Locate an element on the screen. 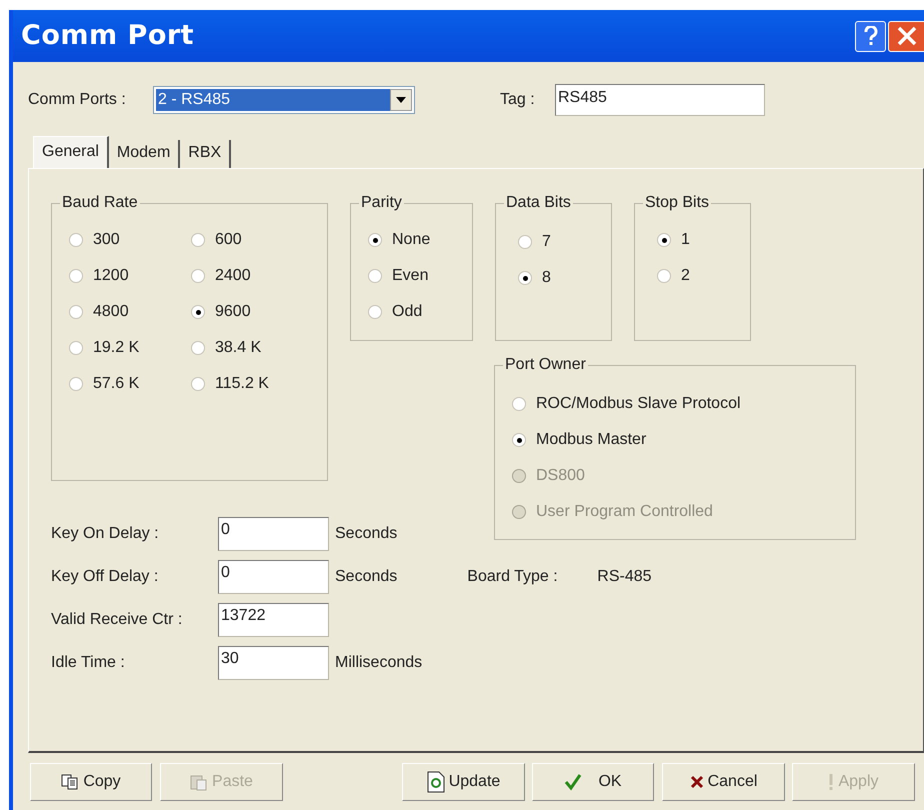 Image resolution: width=924 pixels, height=810 pixels. option-label: 8 is located at coordinates (546, 278).